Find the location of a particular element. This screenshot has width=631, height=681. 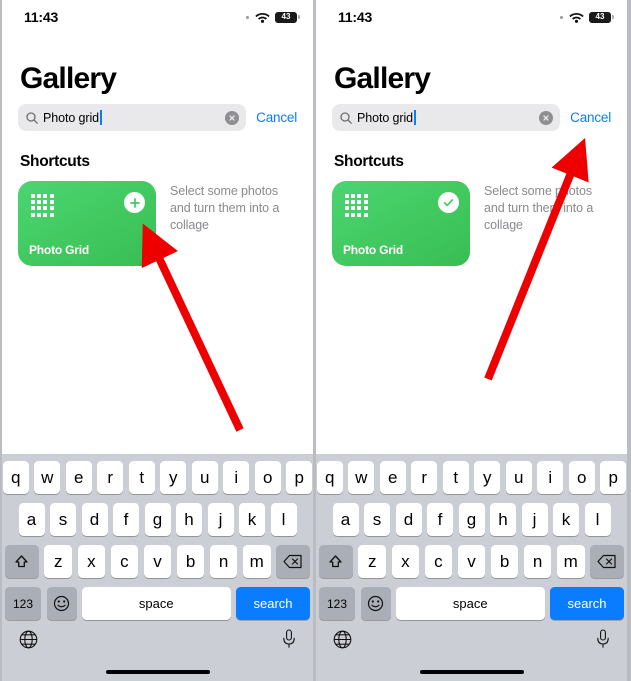

plus-icon is located at coordinates (134, 202).